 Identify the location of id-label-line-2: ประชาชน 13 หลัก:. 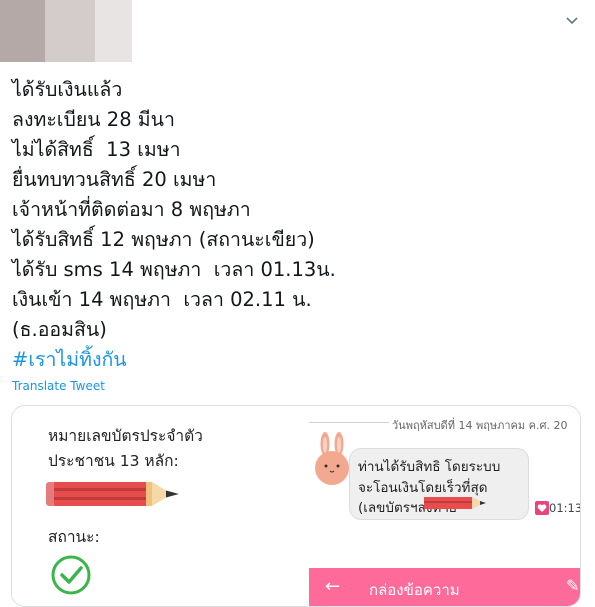
(113, 461).